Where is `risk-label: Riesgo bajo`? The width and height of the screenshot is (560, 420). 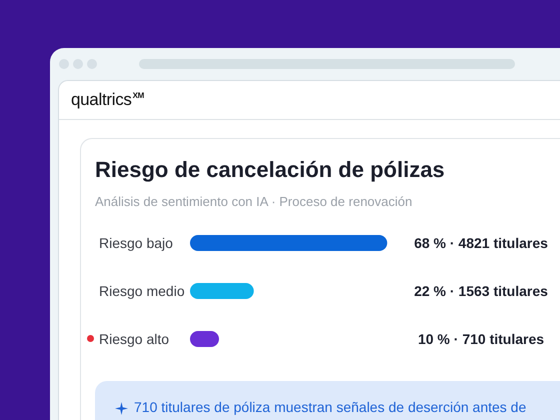 risk-label: Riesgo bajo is located at coordinates (136, 242).